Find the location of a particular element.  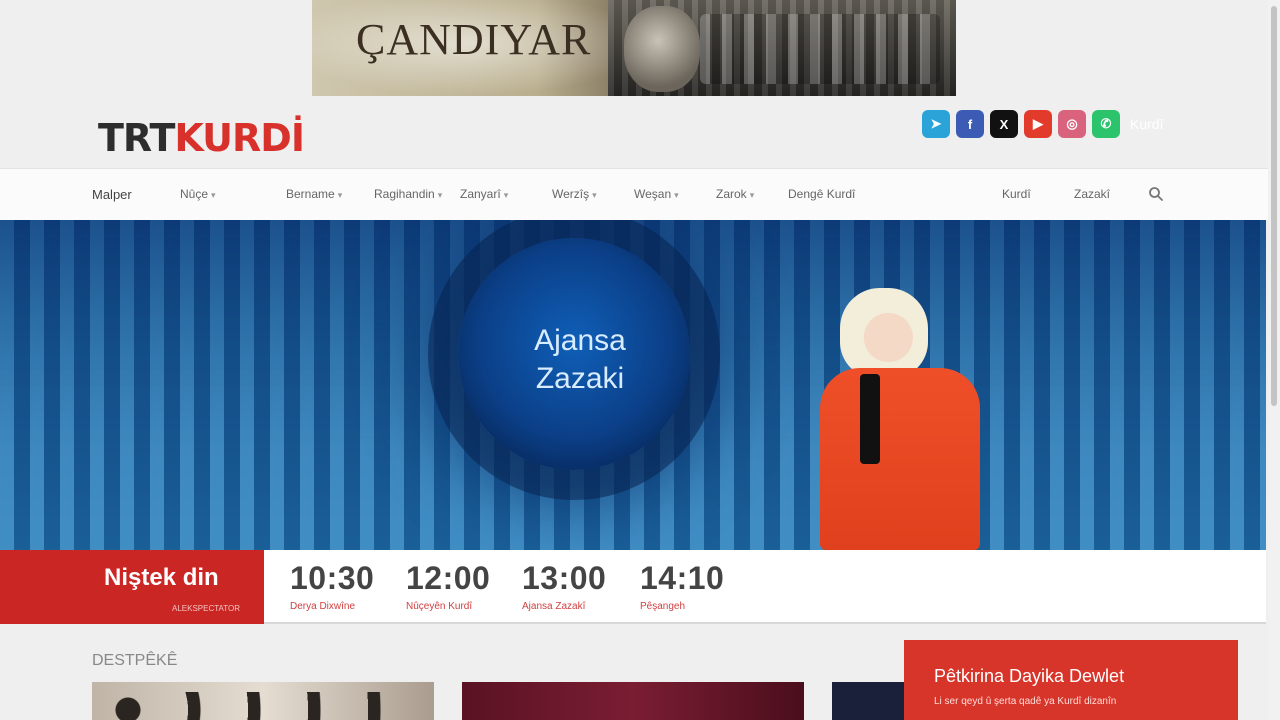

nav-item: Zanyarî ▾ is located at coordinates (484, 194).